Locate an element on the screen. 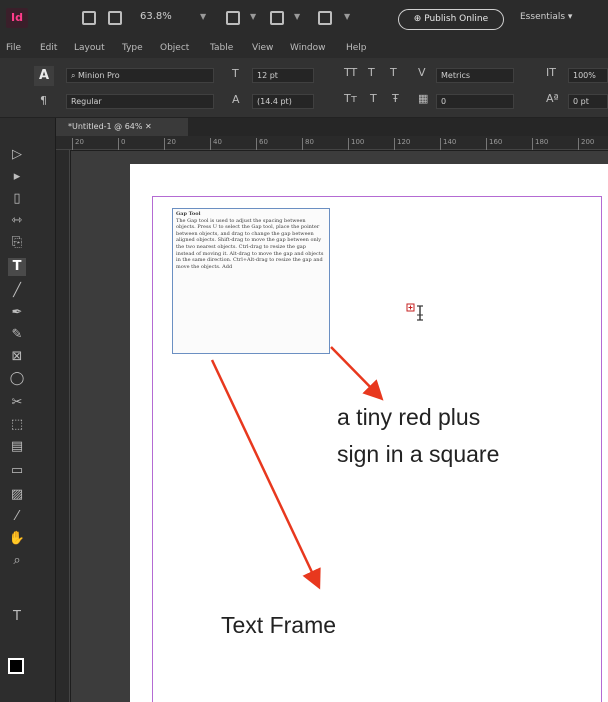  ruler-tick-label: 100 is located at coordinates (356, 144).